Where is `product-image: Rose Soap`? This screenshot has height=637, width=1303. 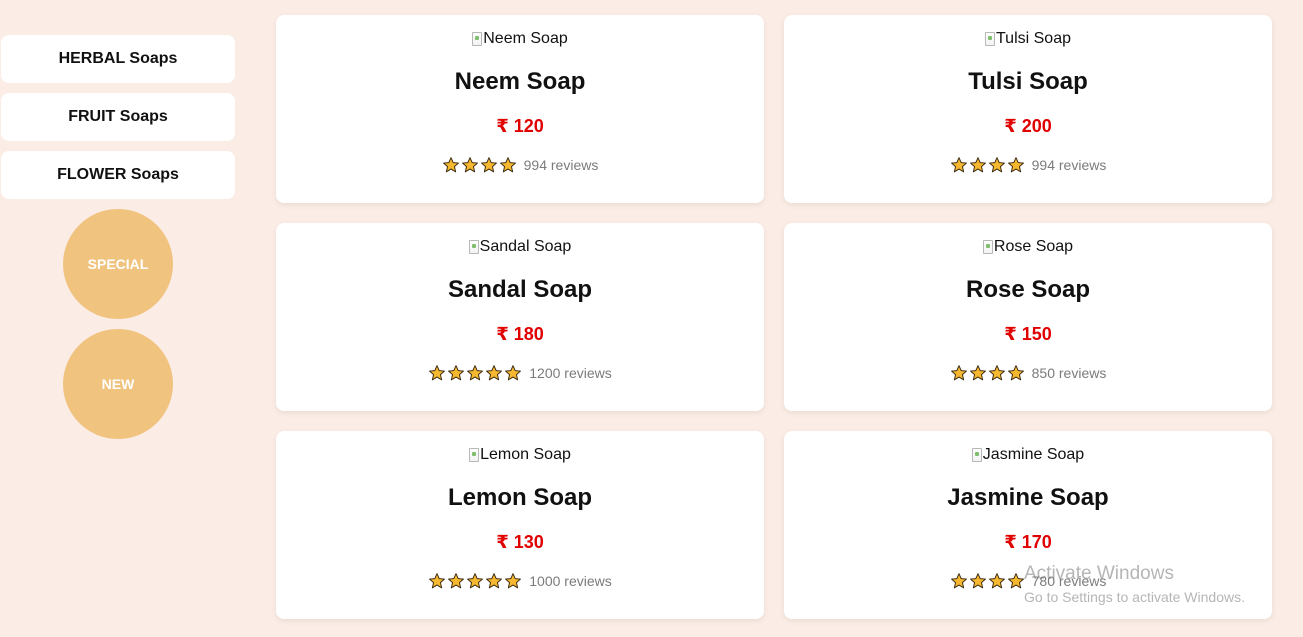 product-image: Rose Soap is located at coordinates (1028, 247).